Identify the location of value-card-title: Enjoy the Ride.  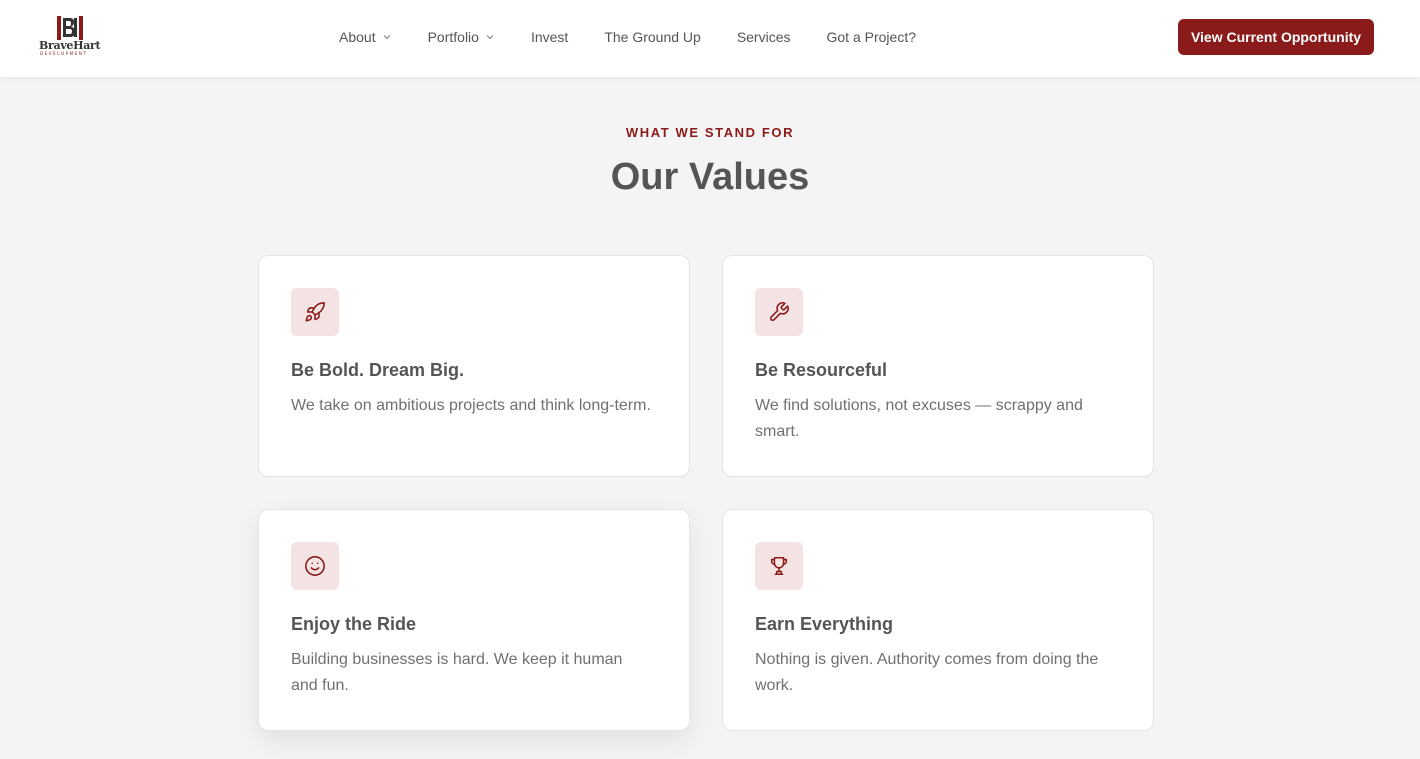
(354, 624).